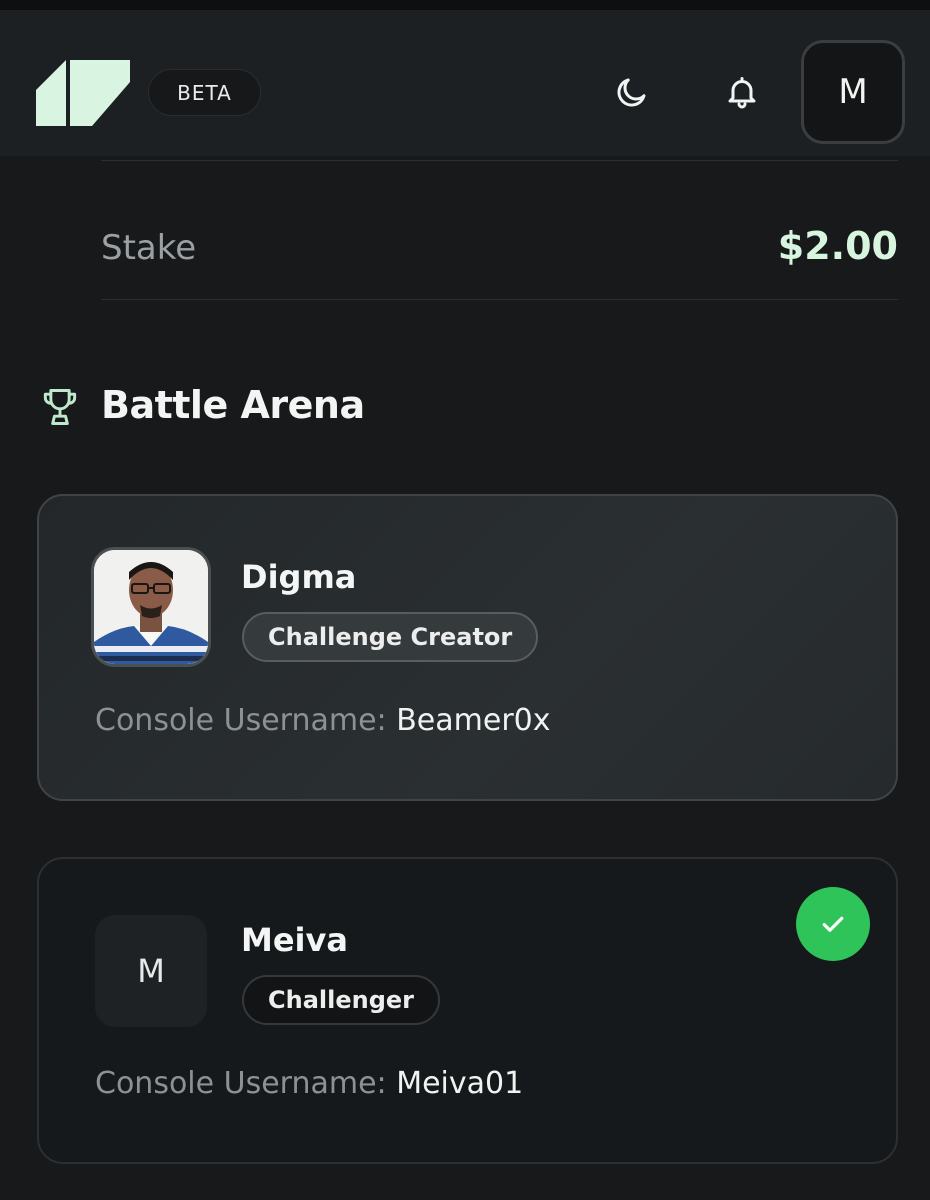 This screenshot has width=930, height=1200. I want to click on profile-avatar-button: M, so click(853, 92).